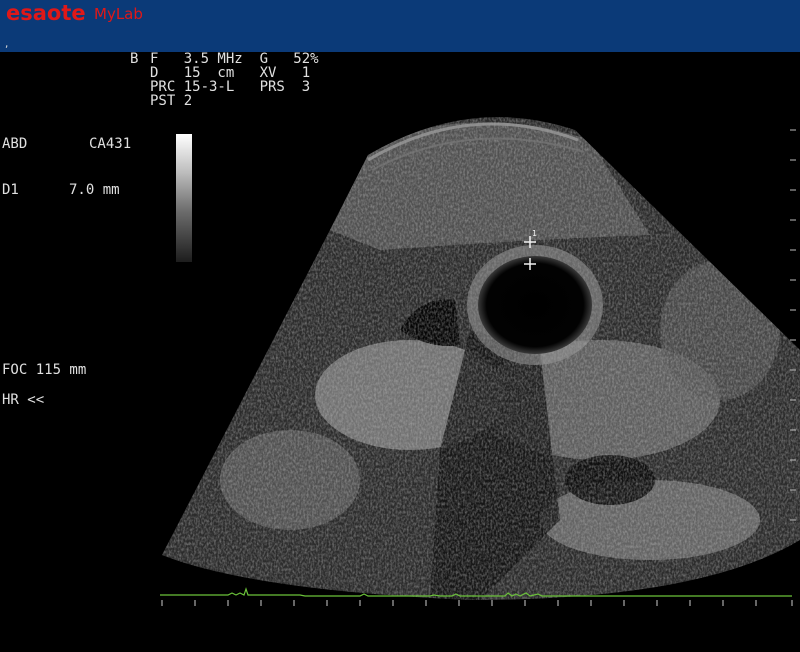 The image size is (800, 652). I want to click on time-scale-ticks, so click(477, 603).